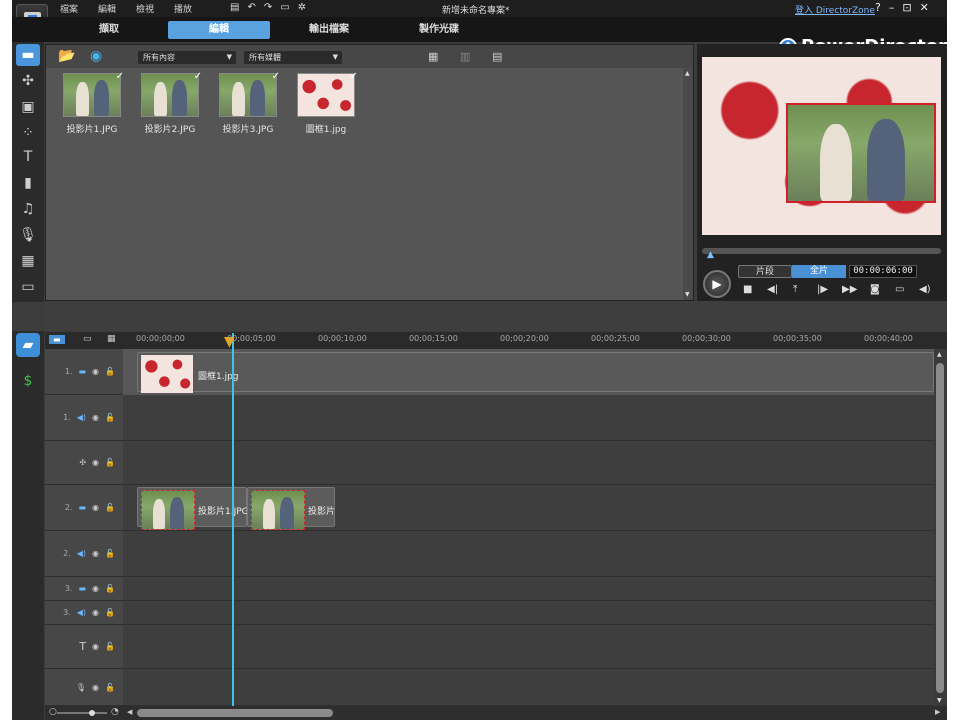 This screenshot has width=960, height=720. Describe the element at coordinates (129, 712) in the screenshot. I see `scroll-left-icon: ◀` at that location.